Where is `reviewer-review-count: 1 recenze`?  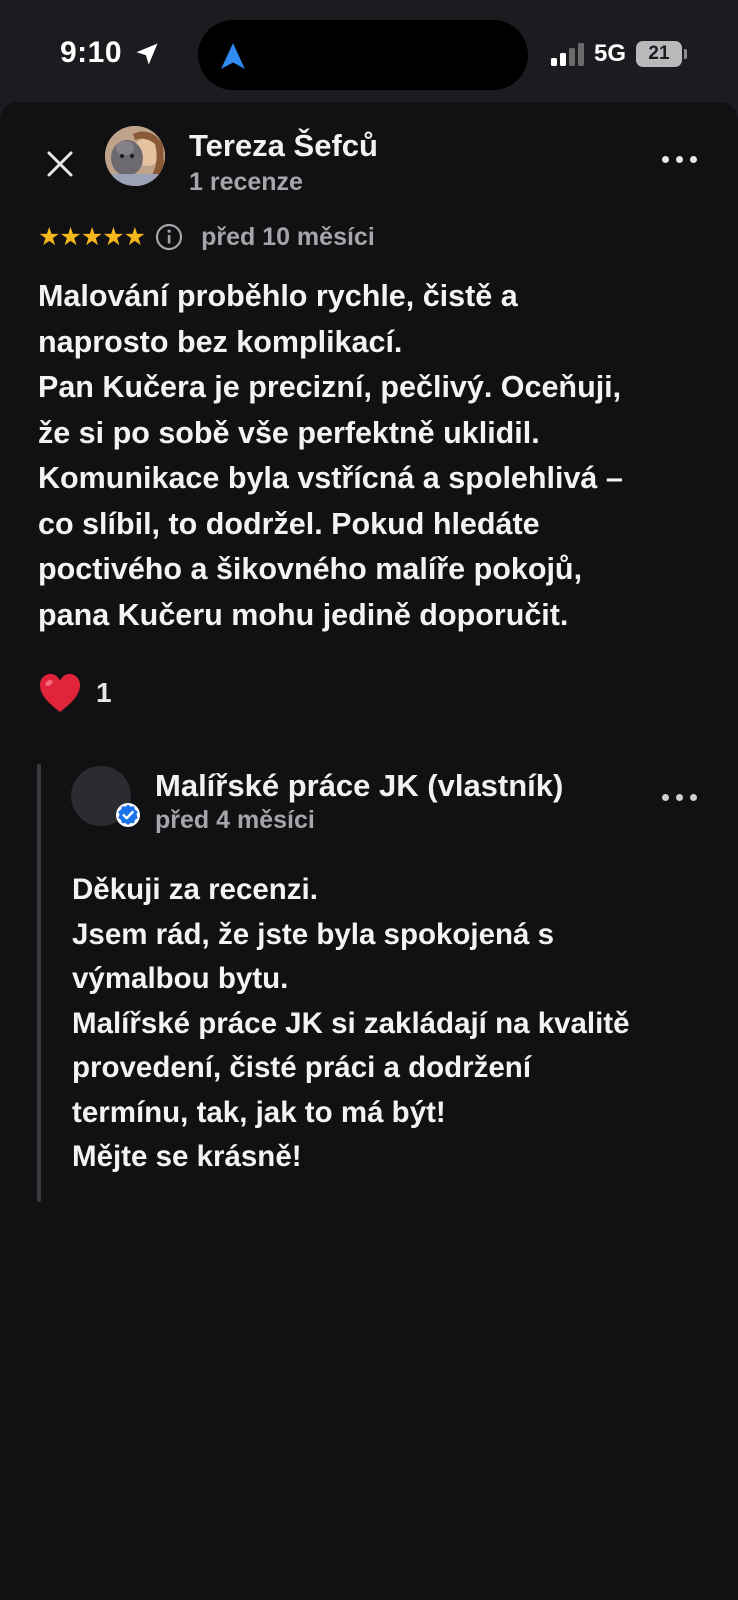
reviewer-review-count: 1 recenze is located at coordinates (246, 182).